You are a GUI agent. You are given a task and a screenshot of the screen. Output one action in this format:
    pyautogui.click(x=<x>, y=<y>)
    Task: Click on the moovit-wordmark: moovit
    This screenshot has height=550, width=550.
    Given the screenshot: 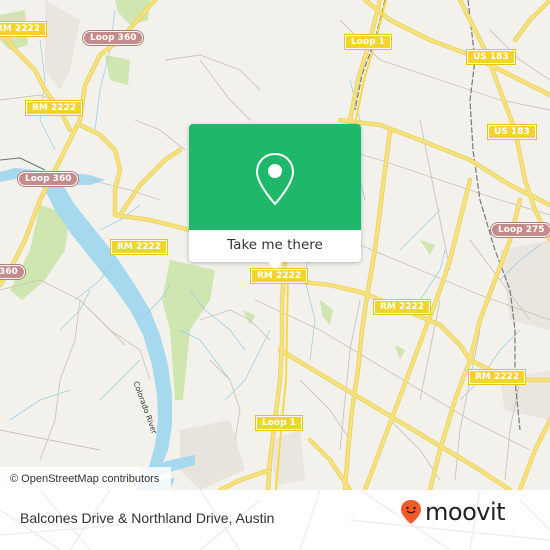 What is the action you would take?
    pyautogui.click(x=465, y=512)
    